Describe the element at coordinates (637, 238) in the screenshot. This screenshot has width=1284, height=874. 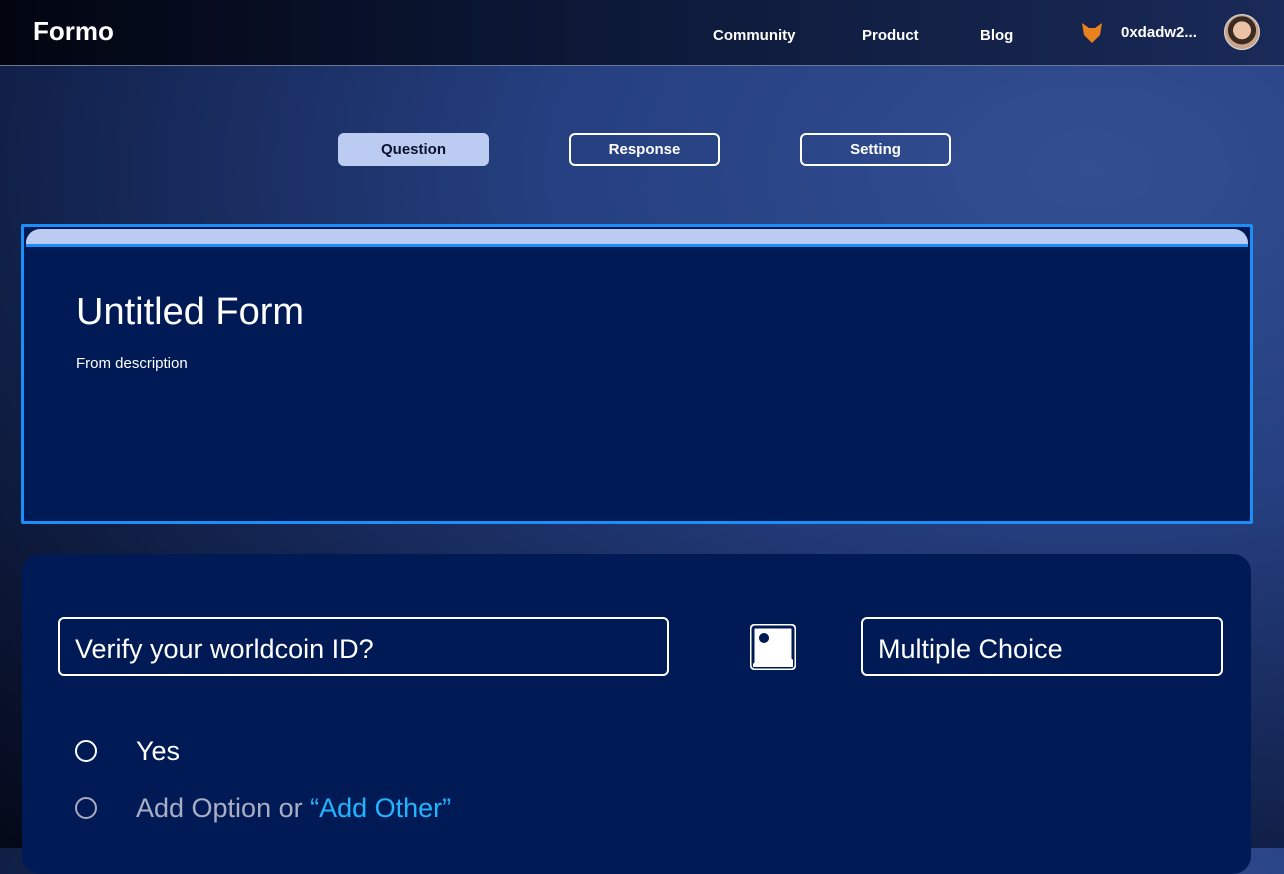
I see `card-accent-strip` at that location.